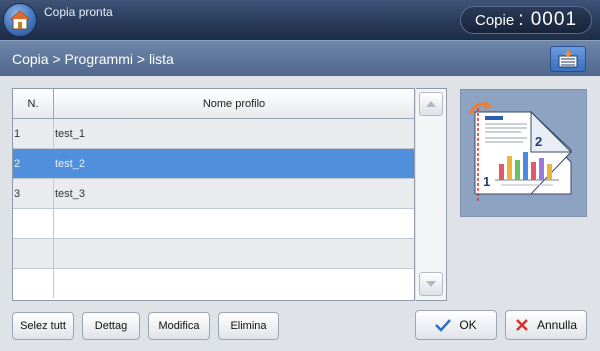 The image size is (600, 351). What do you see at coordinates (111, 326) in the screenshot?
I see `details-button: Dettag` at bounding box center [111, 326].